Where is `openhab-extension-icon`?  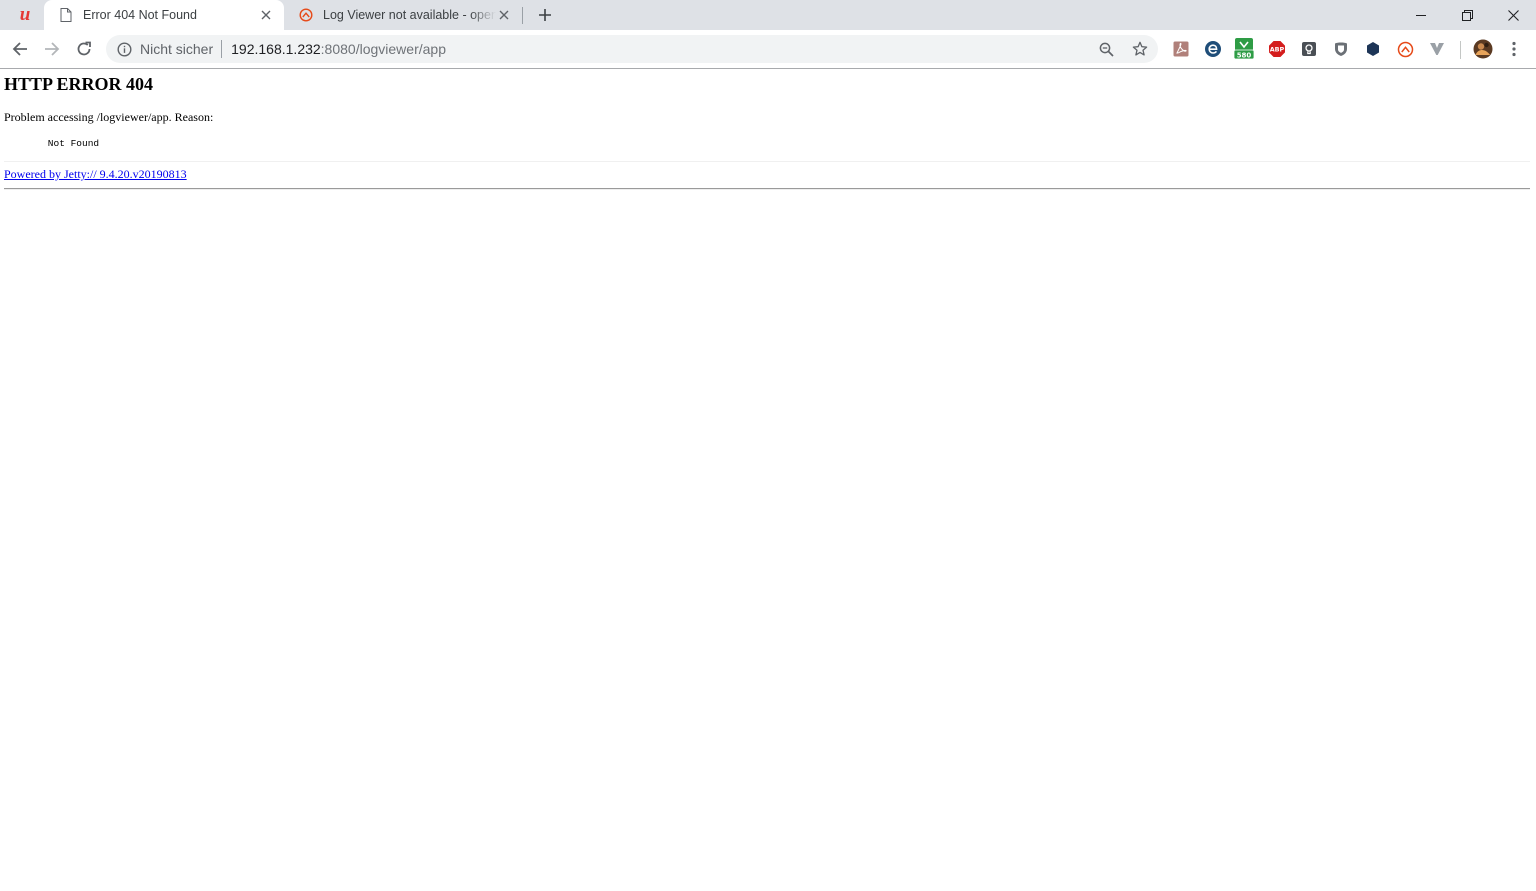 openhab-extension-icon is located at coordinates (1405, 49).